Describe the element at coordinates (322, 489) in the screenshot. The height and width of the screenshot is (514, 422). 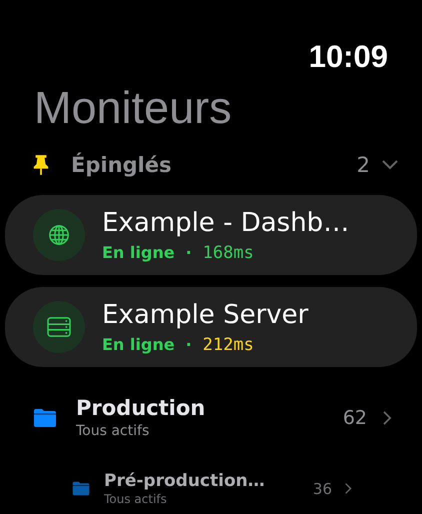
I see `folder-count: 36` at that location.